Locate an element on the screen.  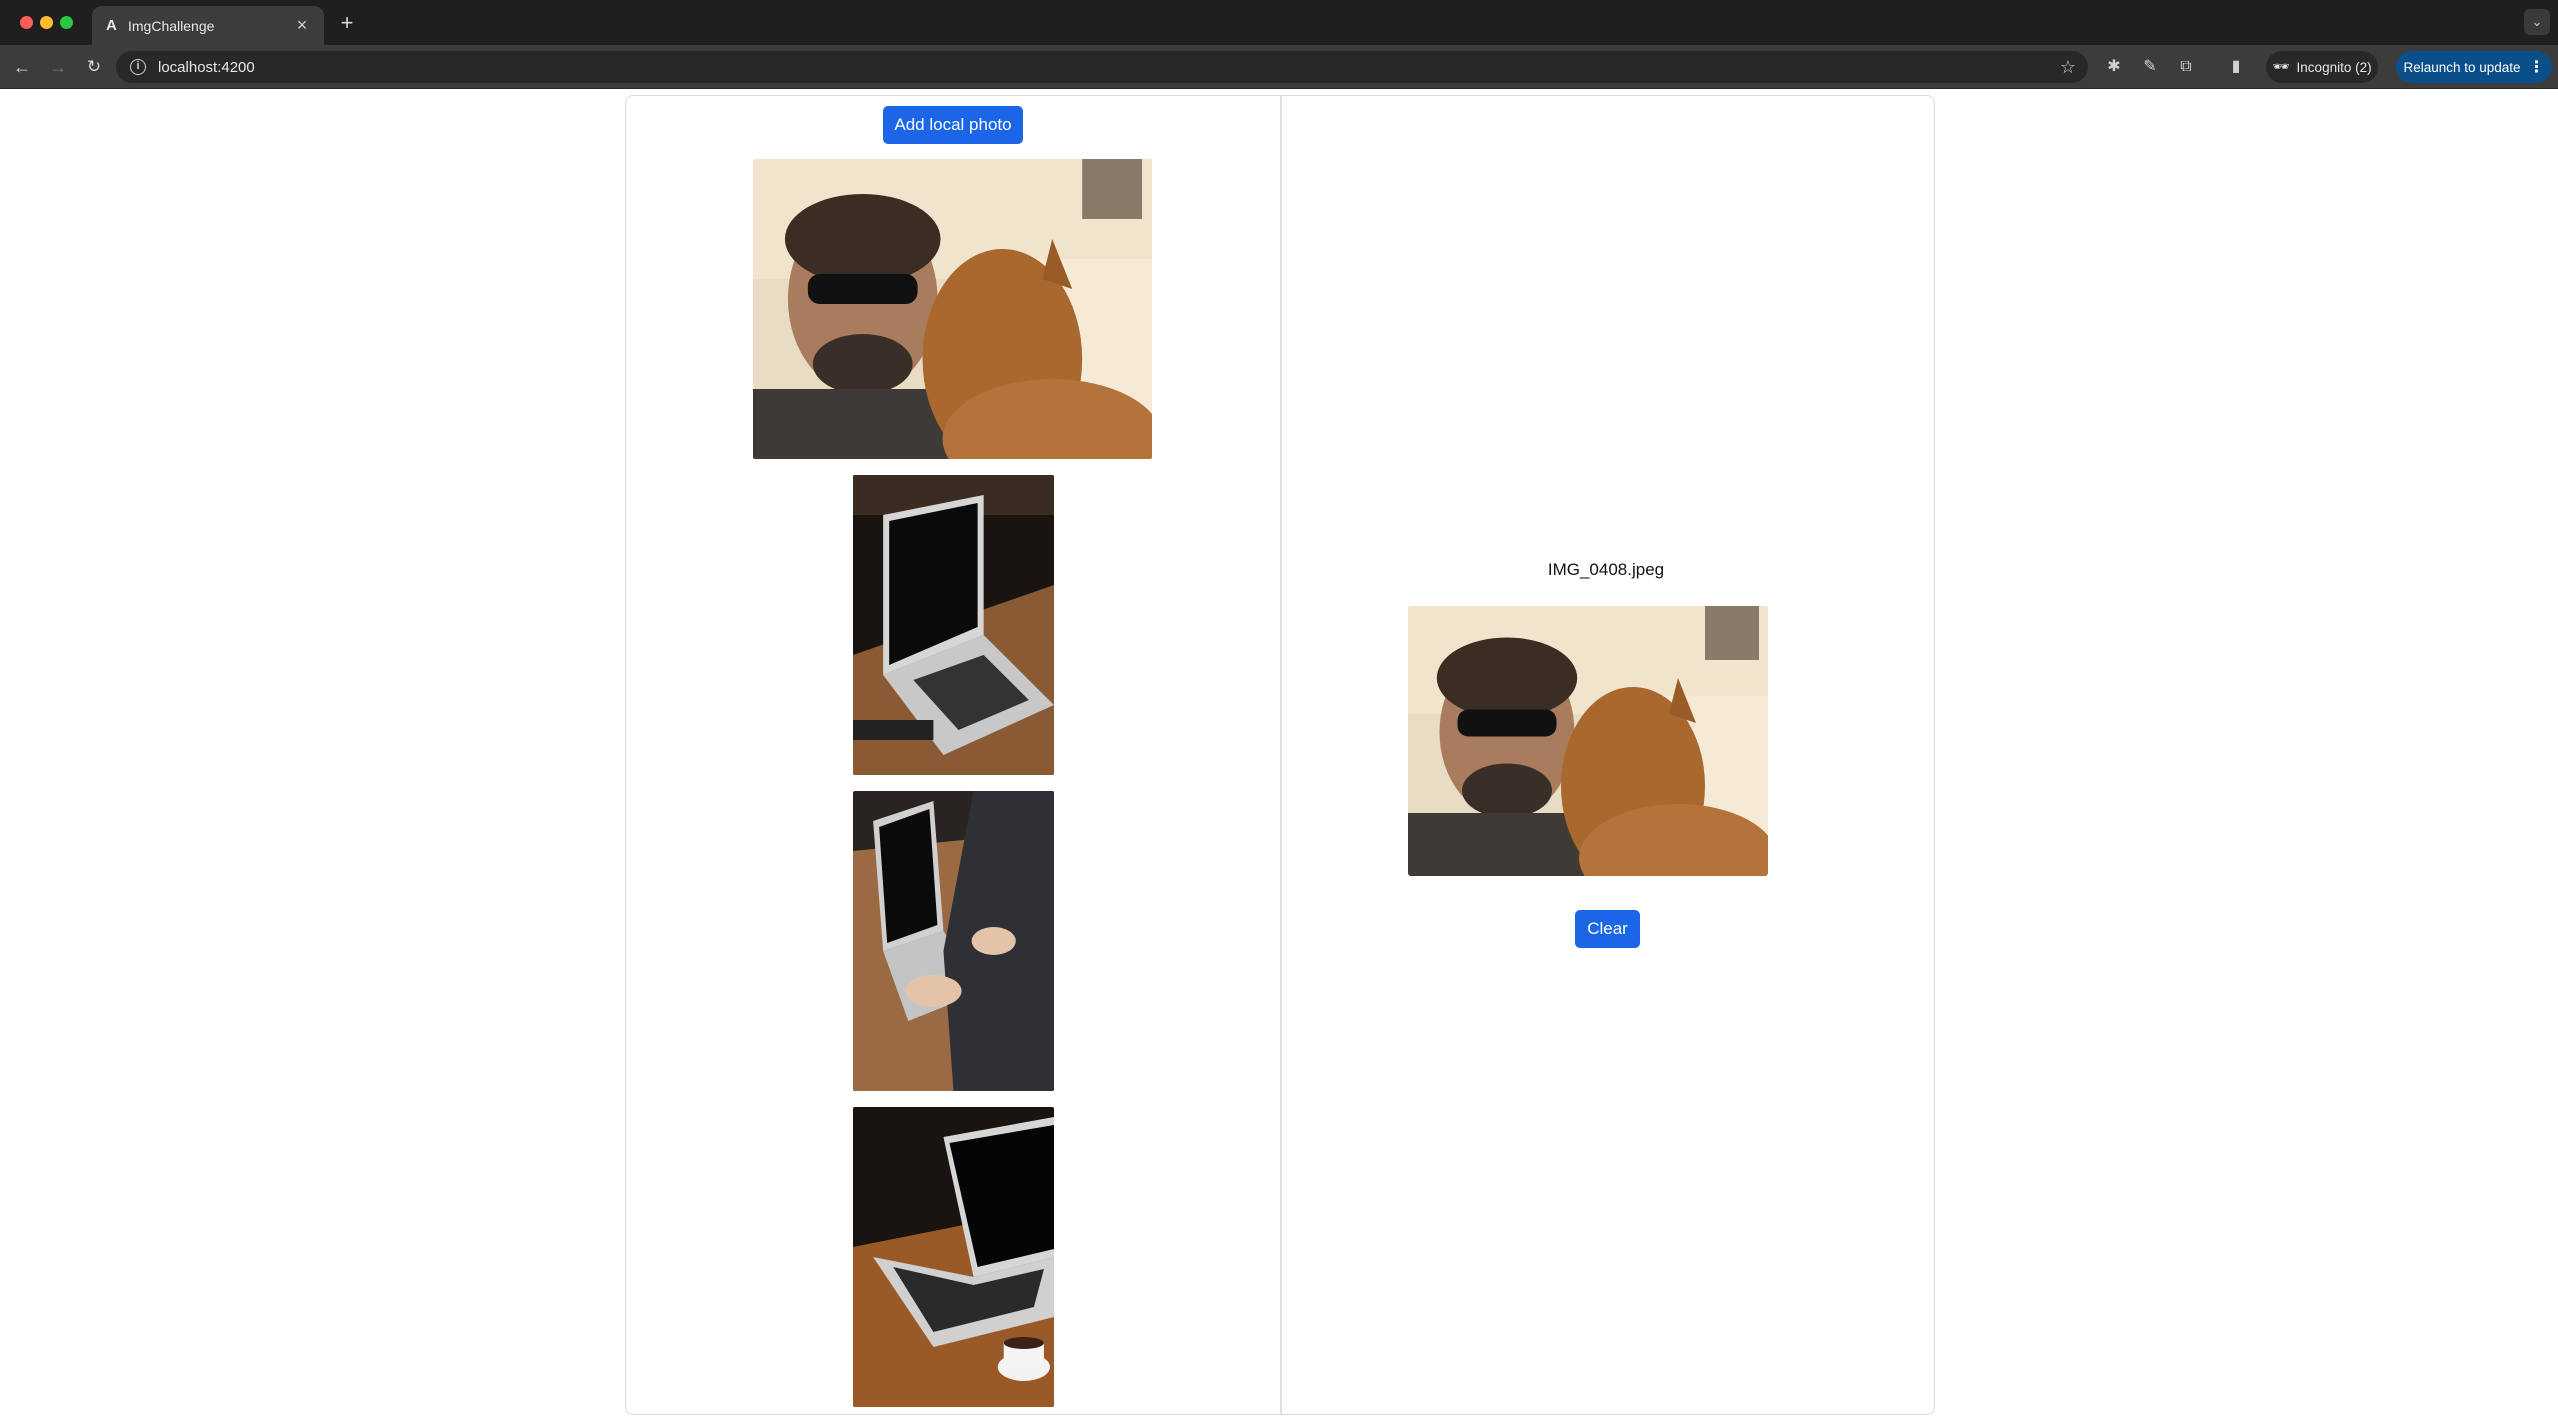
extensions-icon: ⧉ is located at coordinates (2186, 67).